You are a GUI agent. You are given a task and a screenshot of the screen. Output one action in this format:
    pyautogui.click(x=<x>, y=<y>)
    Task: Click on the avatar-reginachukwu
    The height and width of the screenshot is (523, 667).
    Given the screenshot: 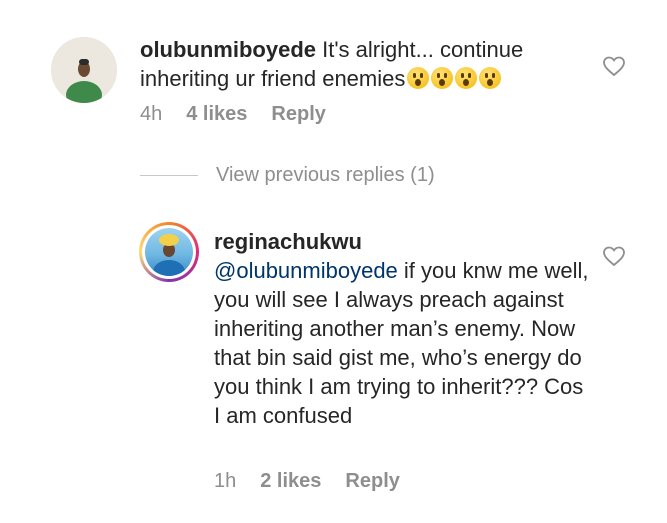 What is the action you would take?
    pyautogui.click(x=169, y=252)
    